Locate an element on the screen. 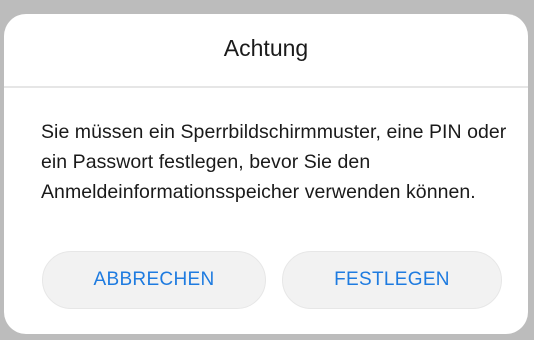 This screenshot has height=340, width=534. cancel-button: ABBRECHEN is located at coordinates (154, 280).